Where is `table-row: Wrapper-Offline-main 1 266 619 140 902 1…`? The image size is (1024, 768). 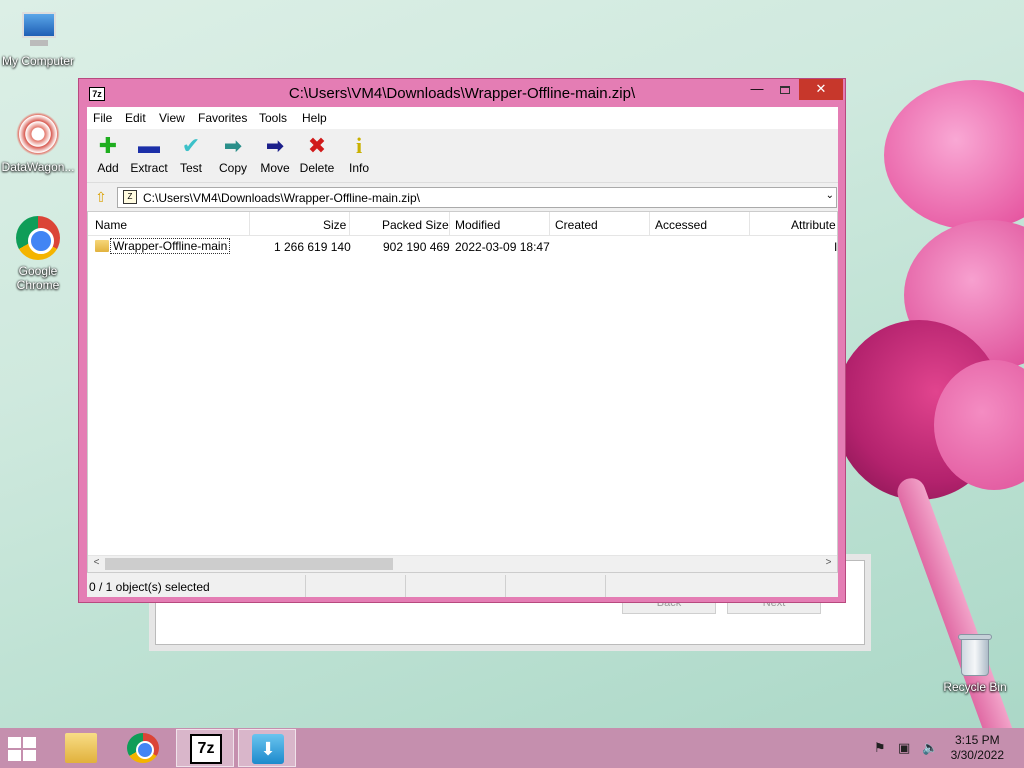
table-row: Wrapper-Offline-main 1 266 619 140 902 1… is located at coordinates (462, 247).